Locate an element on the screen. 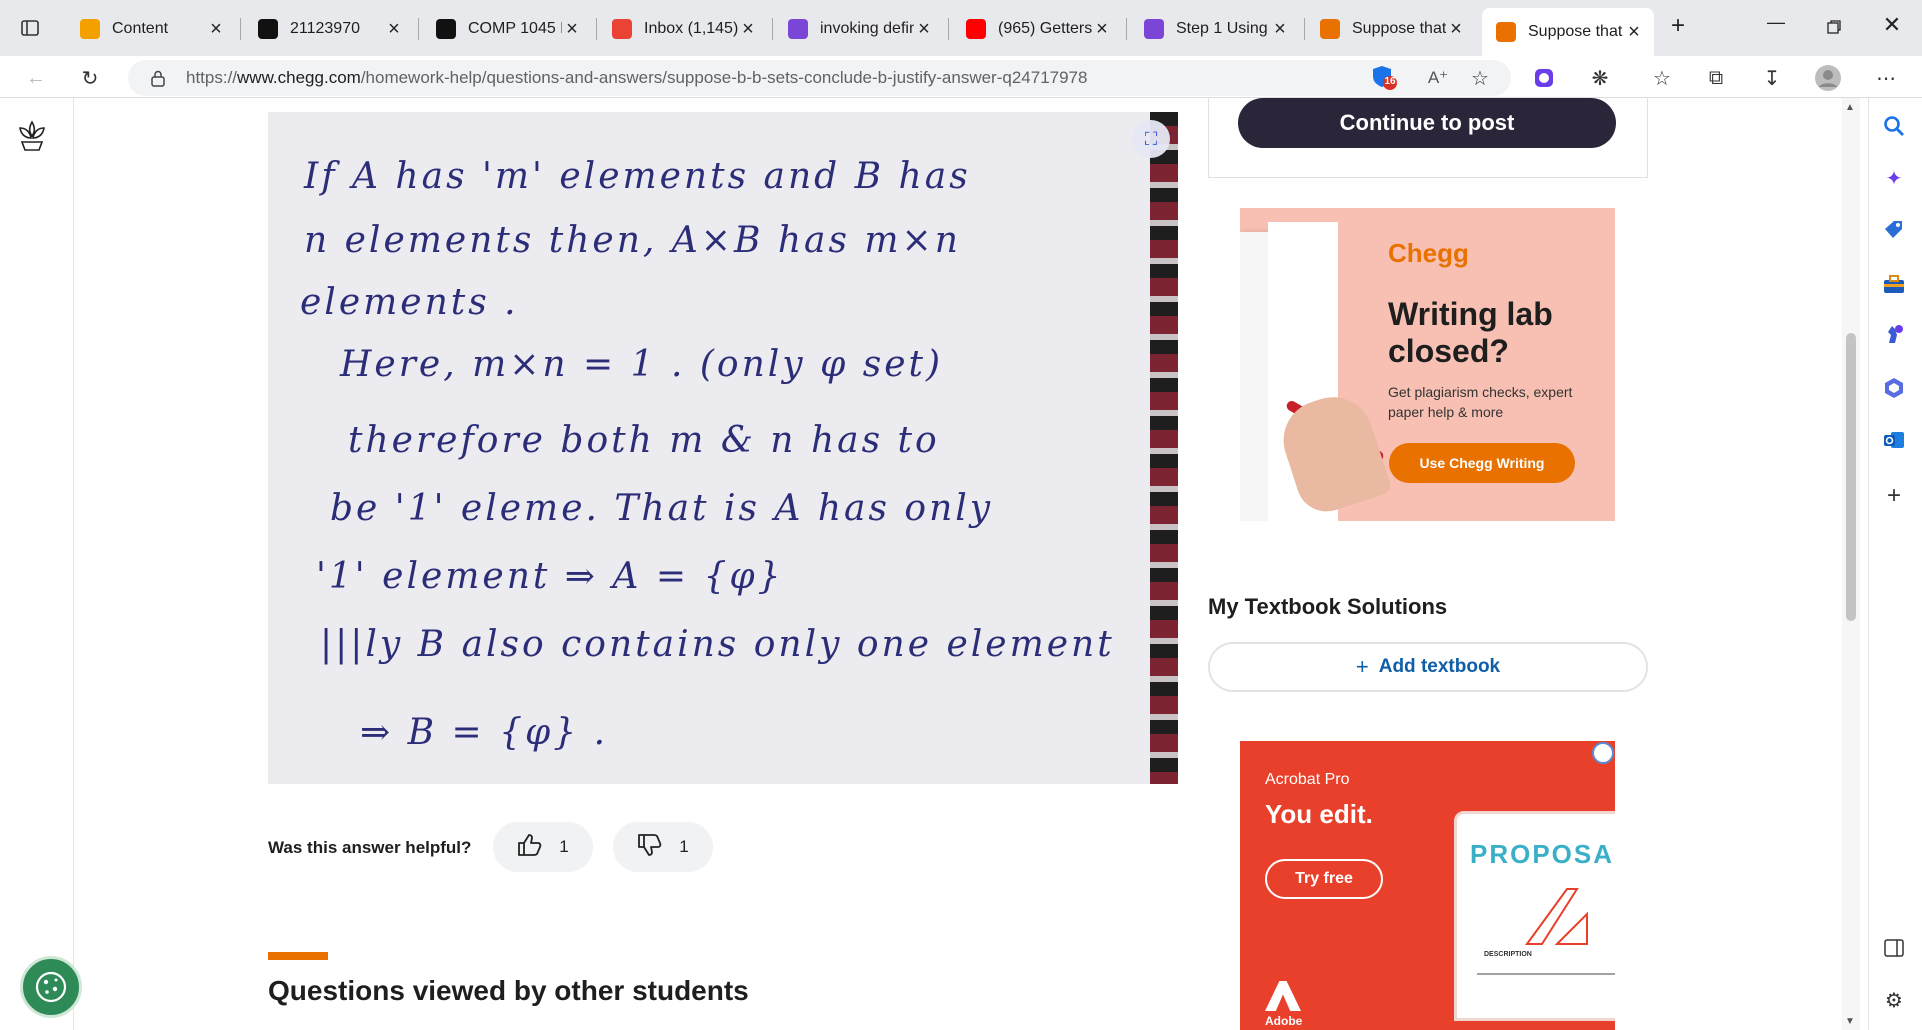 This screenshot has height=1030, width=1922. browser-tab: Step 1 Using tl × is located at coordinates (1215, 29).